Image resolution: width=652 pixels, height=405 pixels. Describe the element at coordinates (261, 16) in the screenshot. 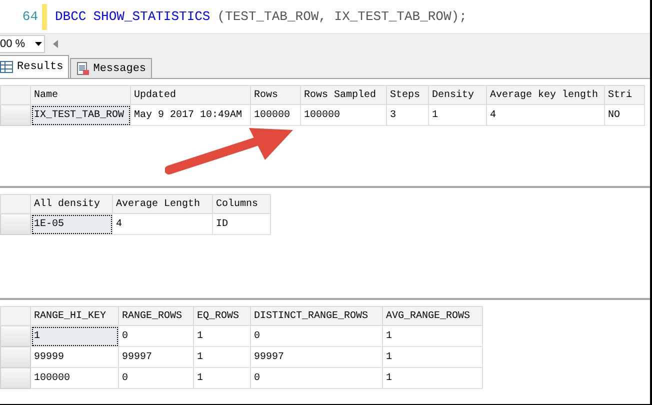

I see `code-line: DBCC SHOW_STATISTICS (TEST_TAB_ROW, IX_TEST_TAB_ROW);` at that location.